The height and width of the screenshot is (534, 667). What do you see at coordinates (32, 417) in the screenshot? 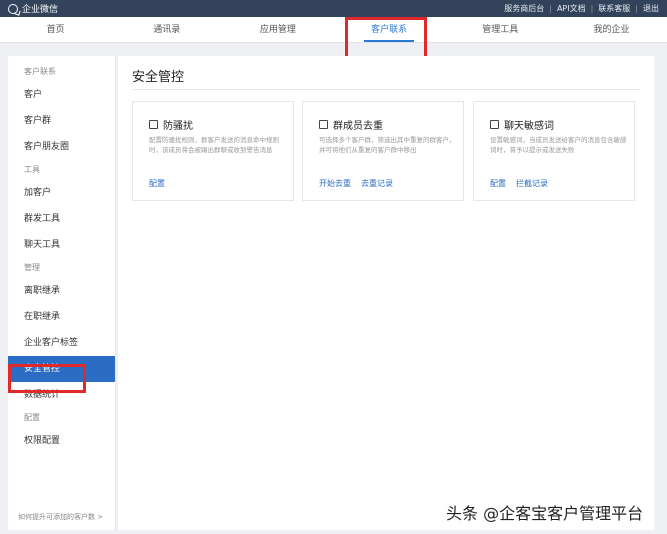
I see `sidebar-group-title: 配置` at bounding box center [32, 417].